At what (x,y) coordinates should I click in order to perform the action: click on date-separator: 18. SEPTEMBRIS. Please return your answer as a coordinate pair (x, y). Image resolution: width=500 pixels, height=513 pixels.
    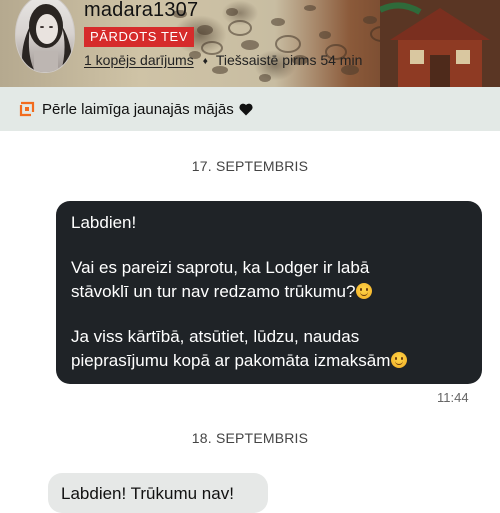
    Looking at the image, I should click on (250, 438).